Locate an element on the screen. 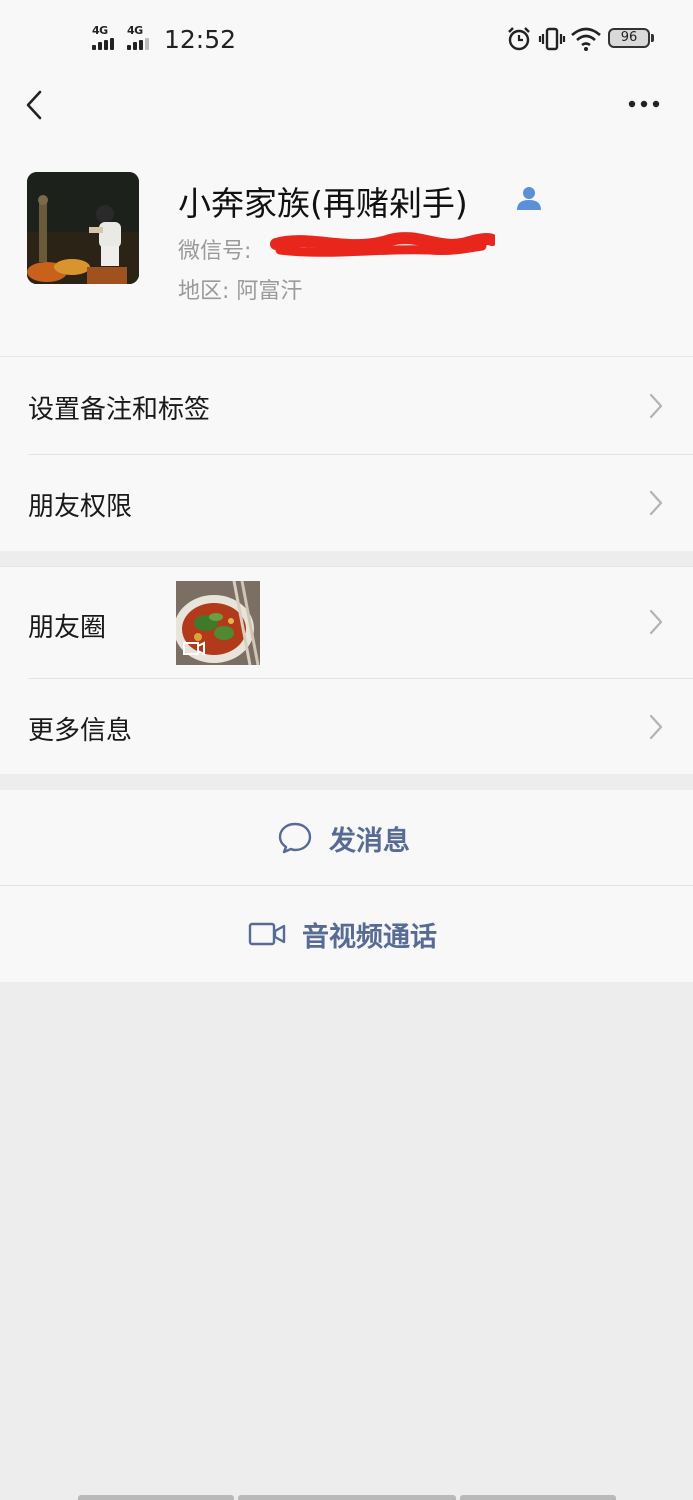 This screenshot has height=1500, width=693. more-button is located at coordinates (644, 104).